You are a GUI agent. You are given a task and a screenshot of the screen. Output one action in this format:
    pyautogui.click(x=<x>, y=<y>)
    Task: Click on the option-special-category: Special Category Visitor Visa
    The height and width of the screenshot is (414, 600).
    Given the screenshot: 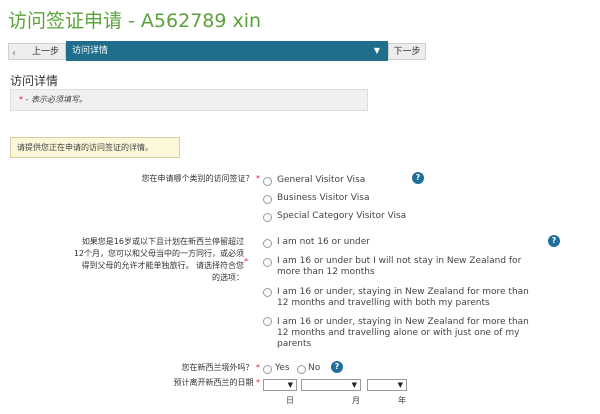 What is the action you would take?
    pyautogui.click(x=342, y=216)
    